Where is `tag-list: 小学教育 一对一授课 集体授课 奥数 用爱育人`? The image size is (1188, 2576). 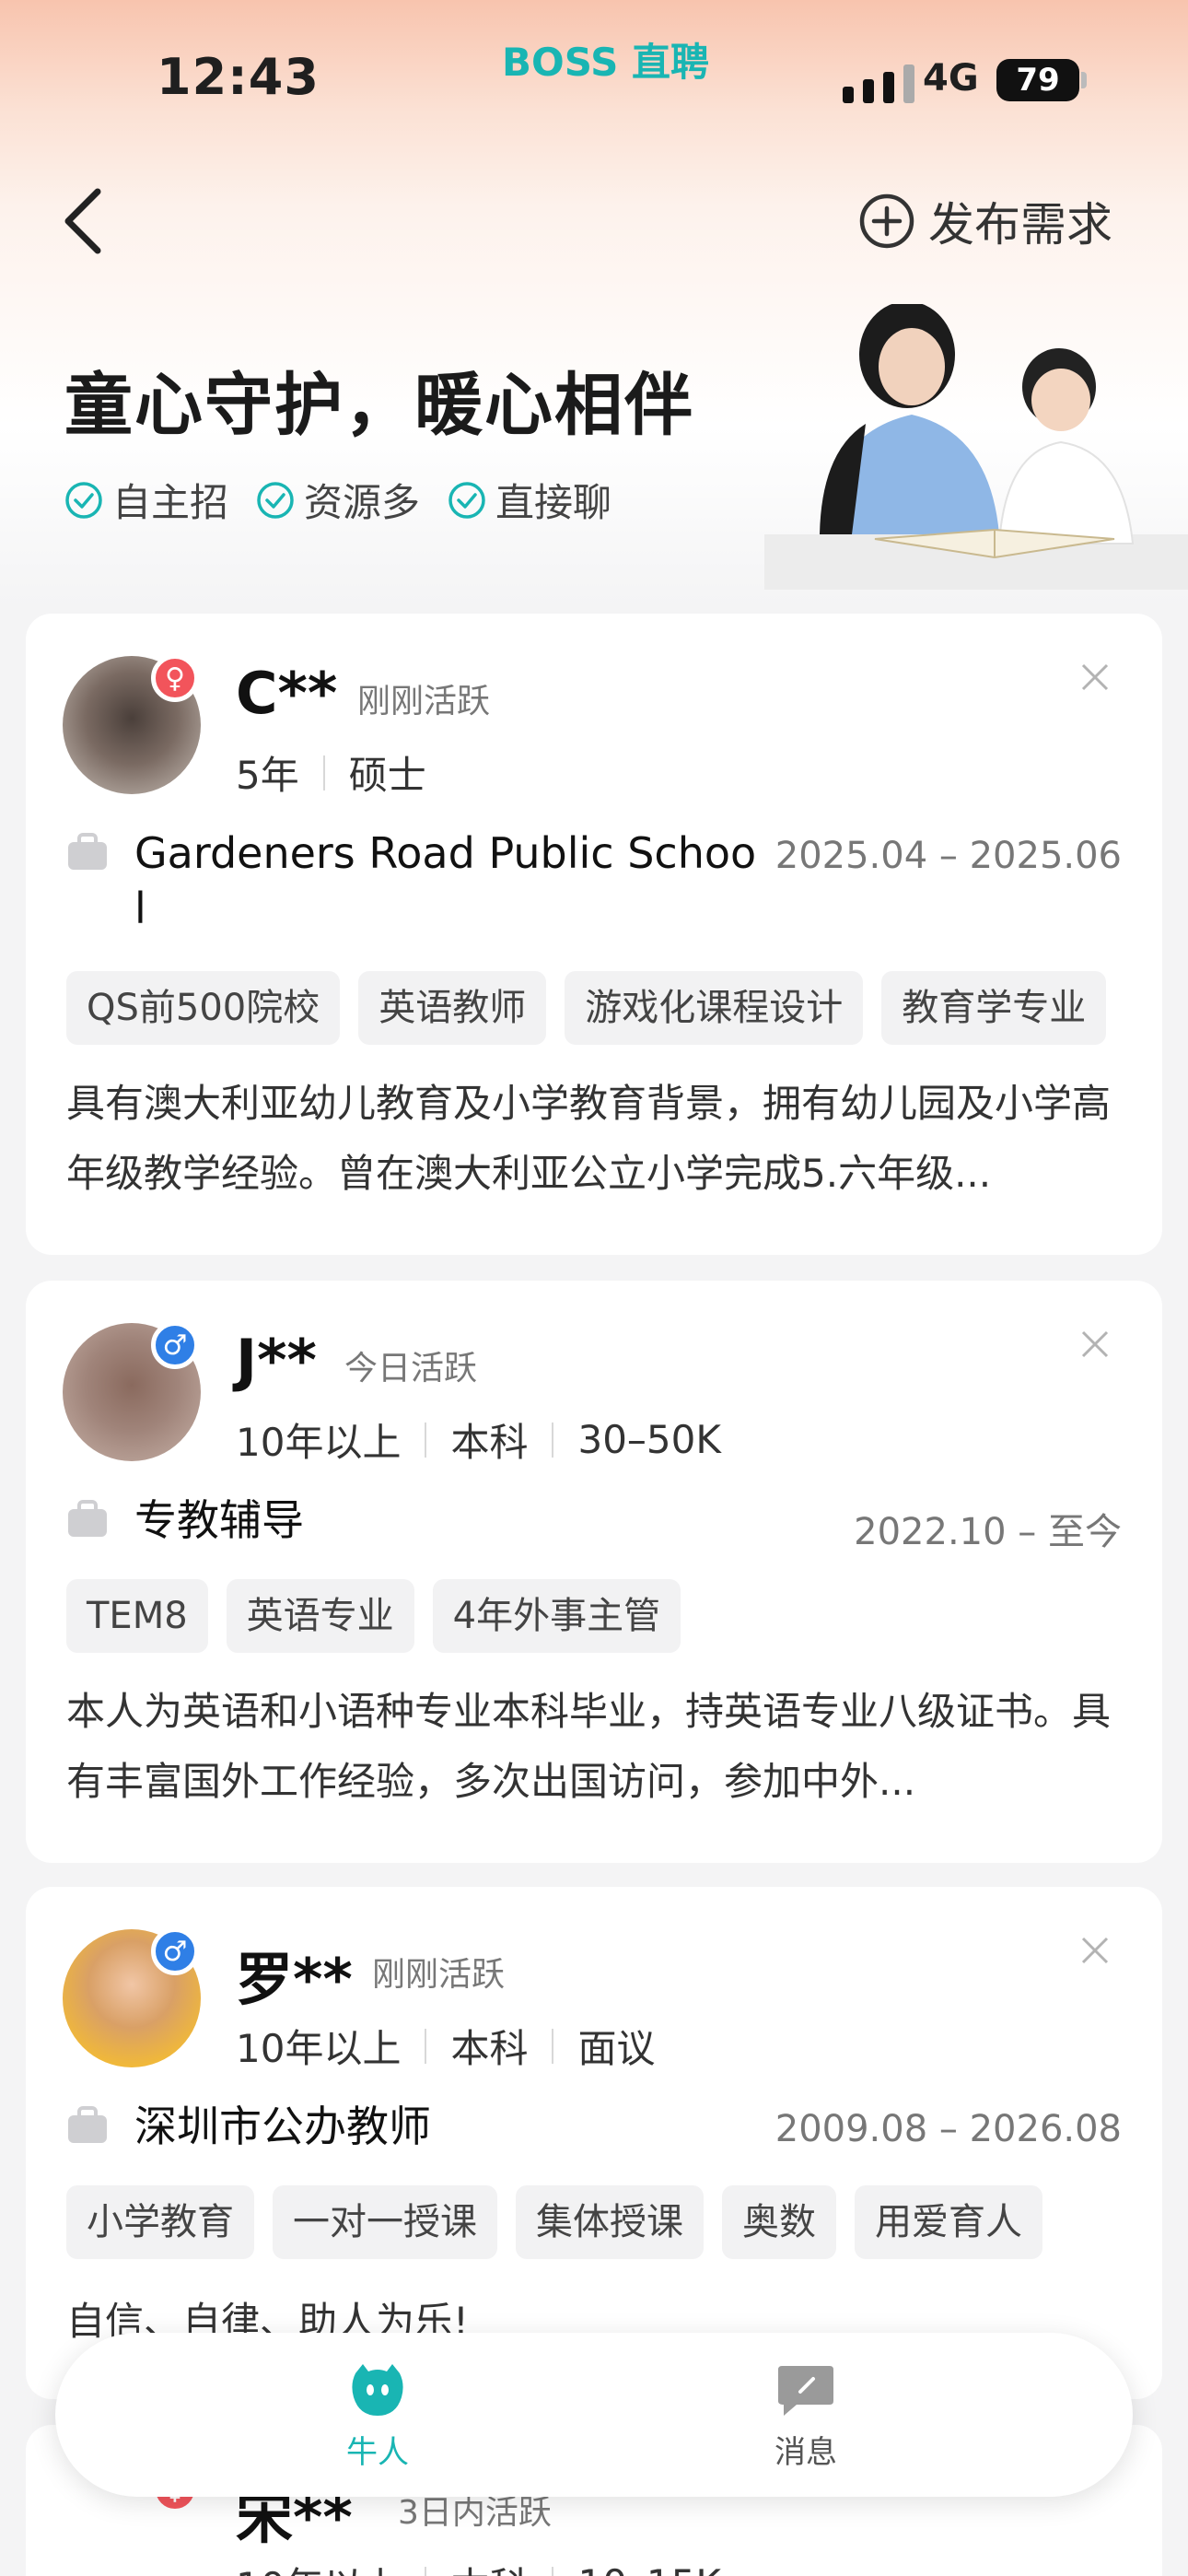
tag-list: 小学教育 一对一授课 集体授课 奥数 用爱育人 is located at coordinates (554, 2222).